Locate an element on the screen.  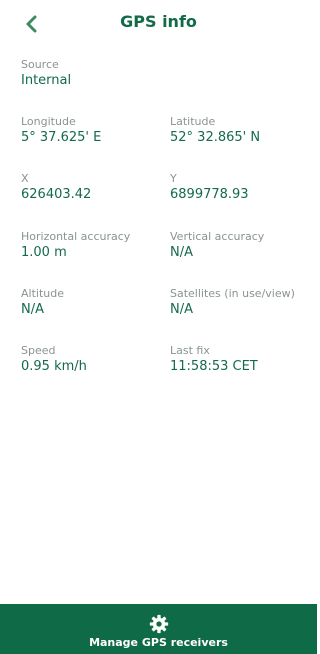
latitude-value: 52° 32.865' N is located at coordinates (215, 137).